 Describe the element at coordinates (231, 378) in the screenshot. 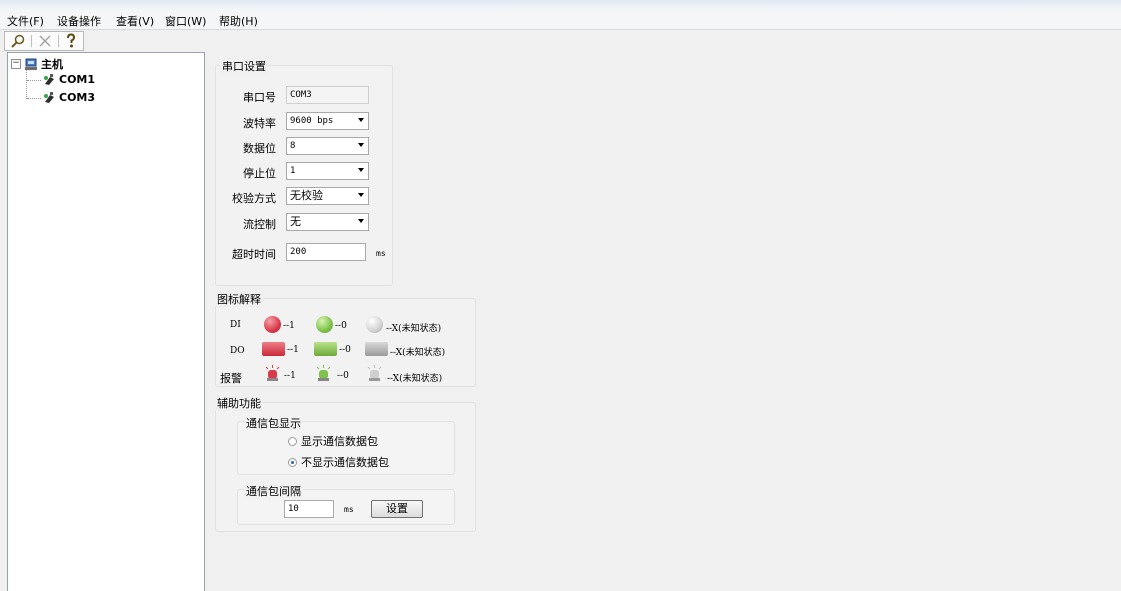

I see `alarm-label: 报警` at that location.